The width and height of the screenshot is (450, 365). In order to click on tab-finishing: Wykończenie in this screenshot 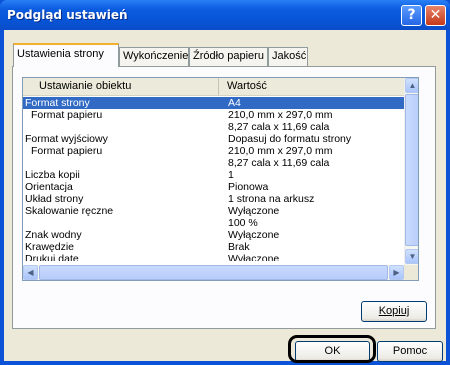, I will do `click(154, 56)`.